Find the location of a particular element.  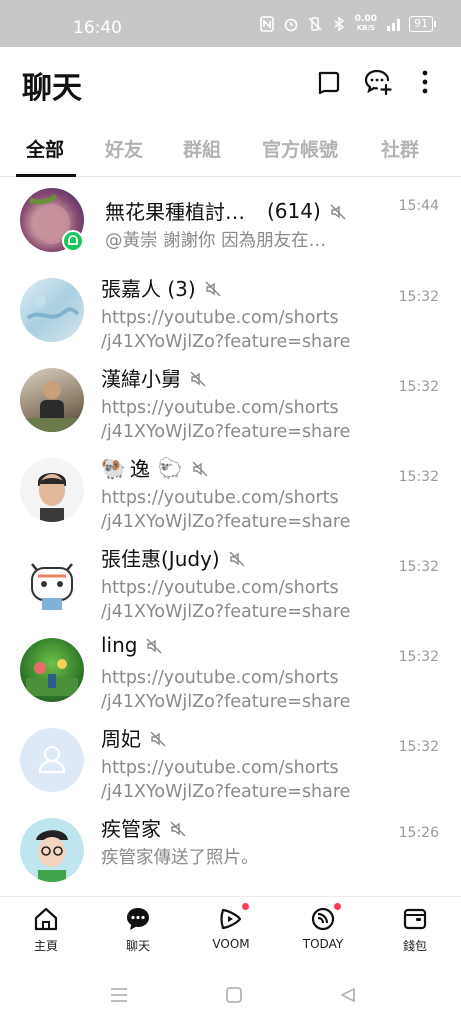

new-chat-square-icon is located at coordinates (328, 82).